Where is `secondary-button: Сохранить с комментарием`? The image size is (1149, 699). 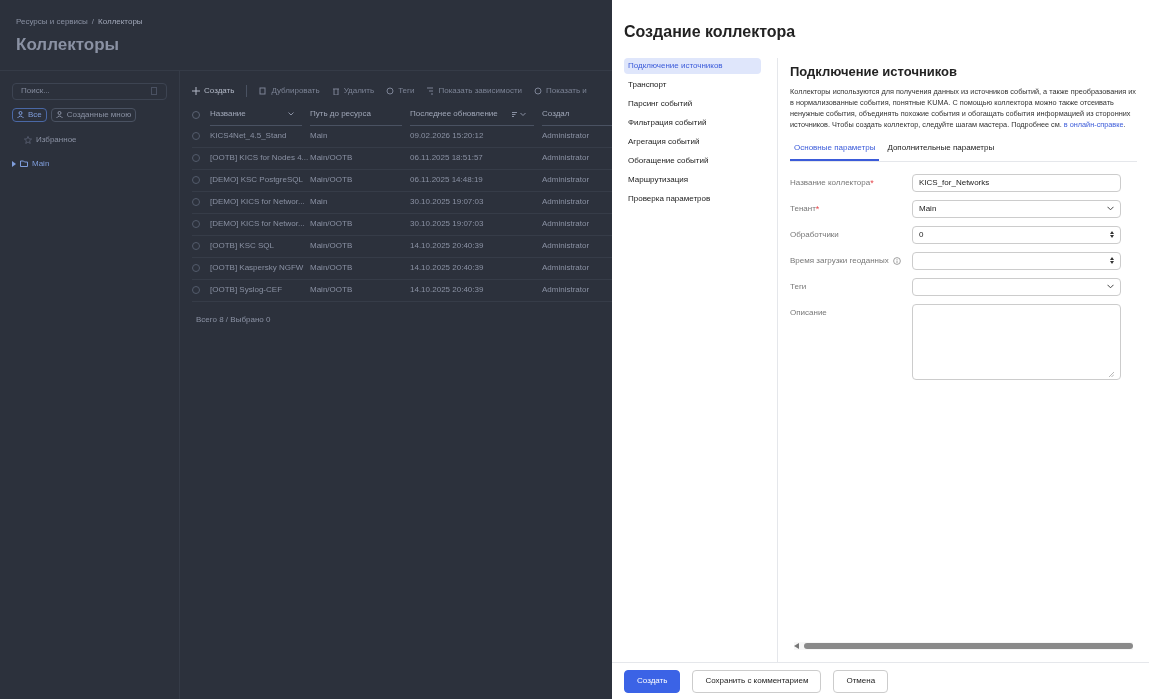 secondary-button: Сохранить с комментарием is located at coordinates (757, 681).